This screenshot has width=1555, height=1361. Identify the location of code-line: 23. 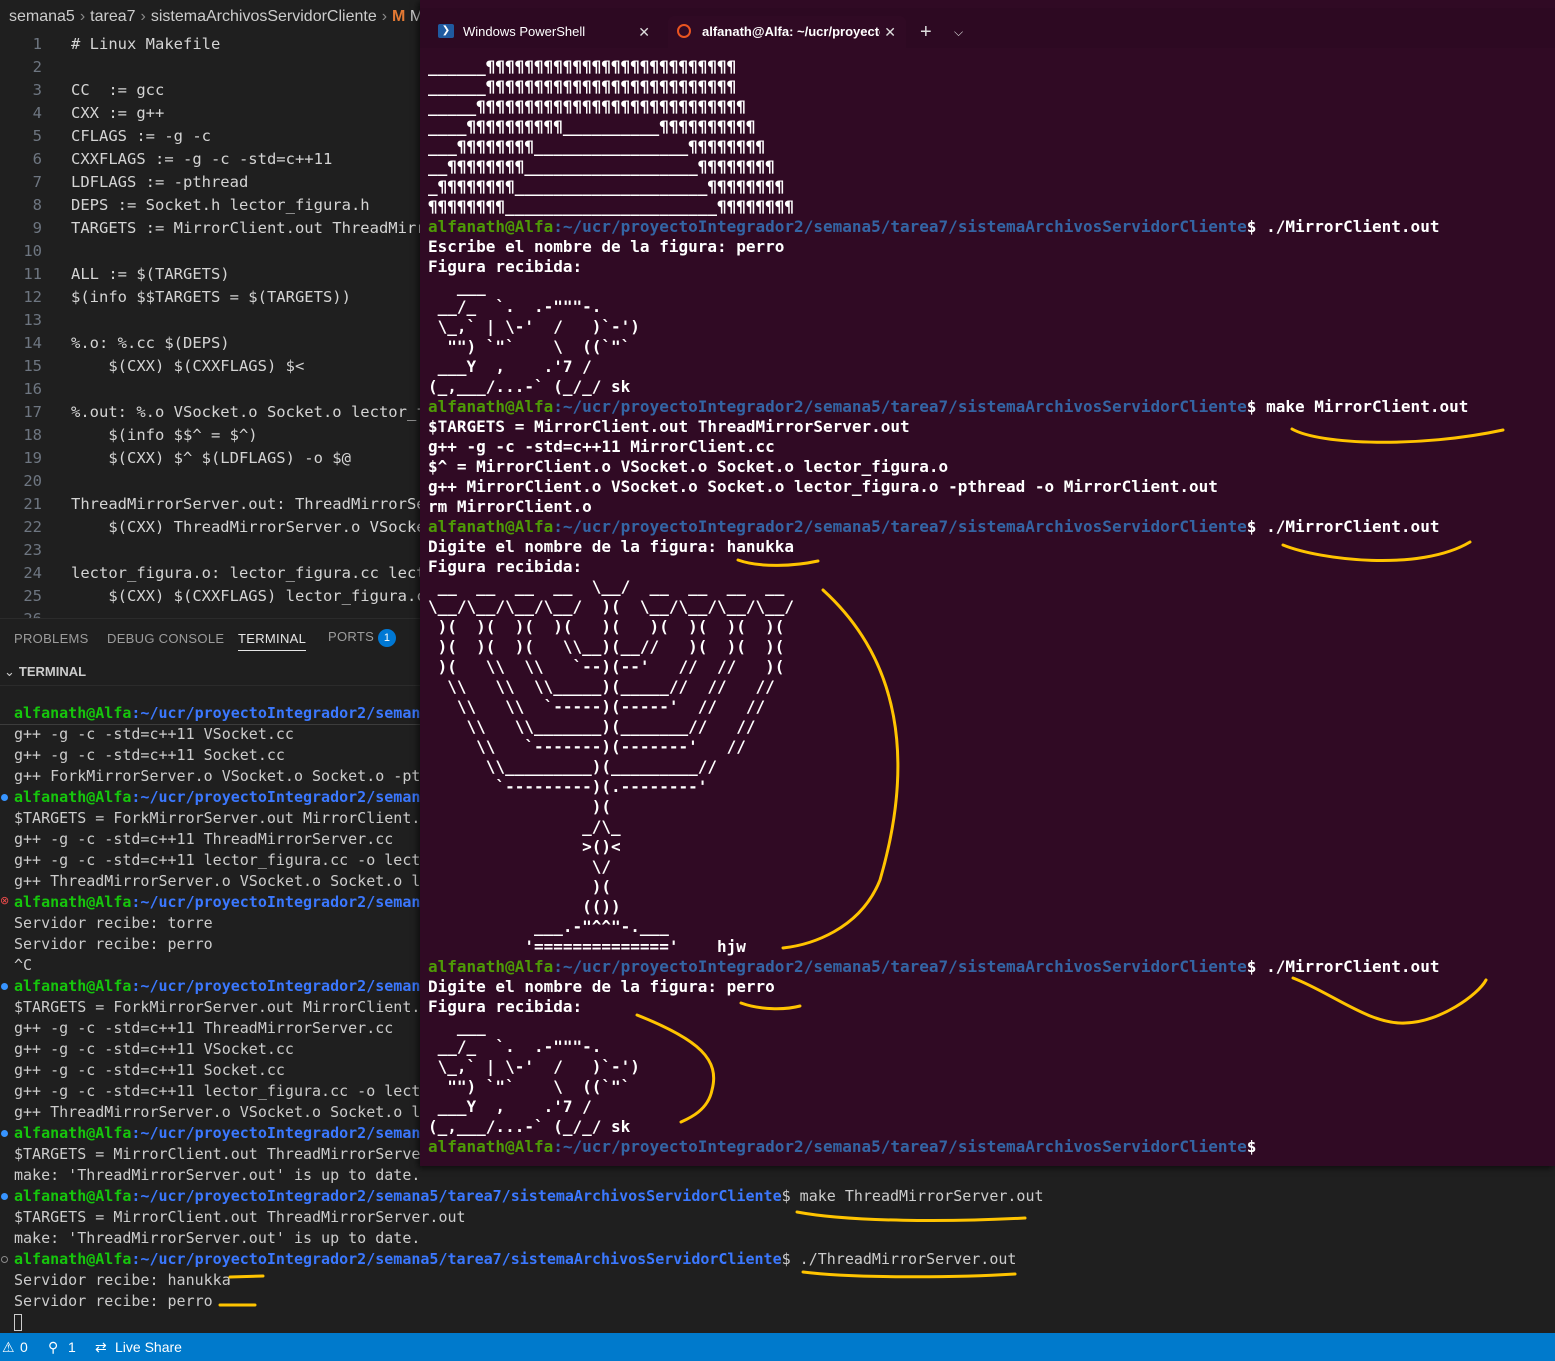
(21, 550).